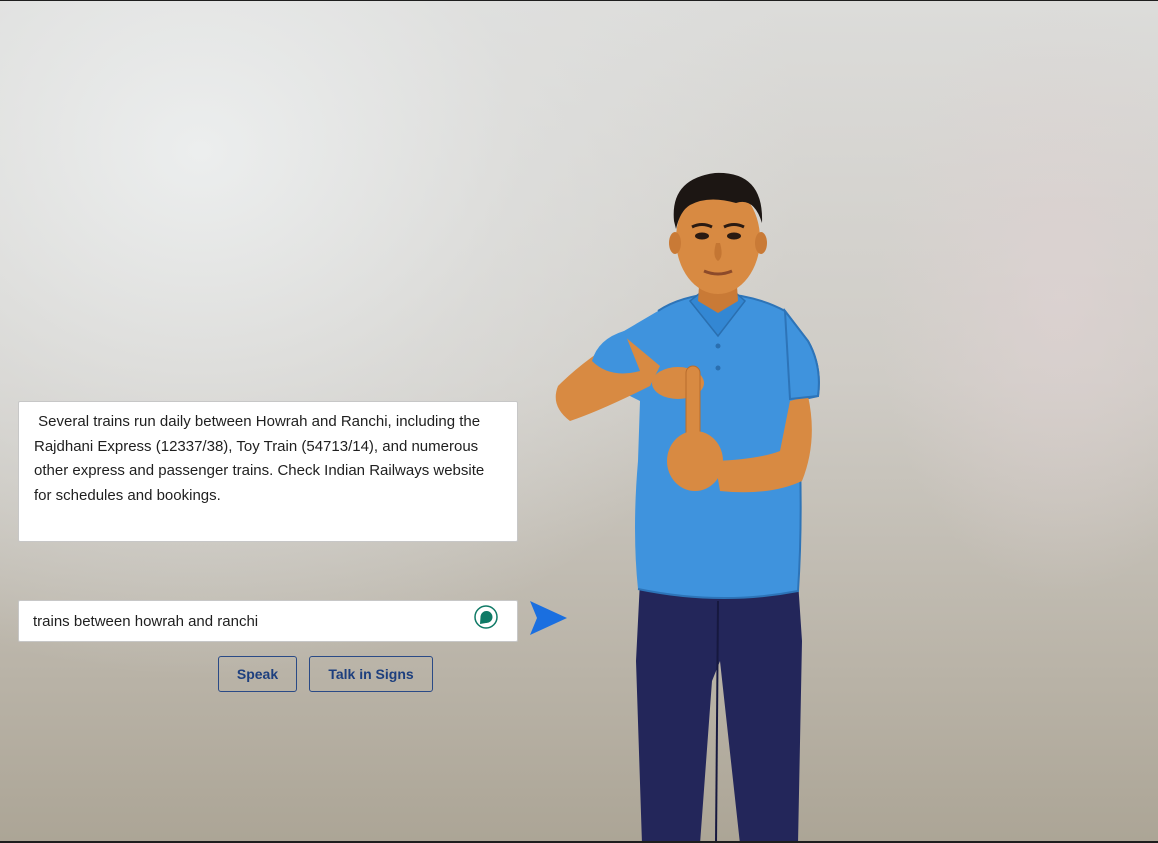 Image resolution: width=1158 pixels, height=843 pixels. I want to click on talk-in-signs-button: Talk in Signs, so click(371, 674).